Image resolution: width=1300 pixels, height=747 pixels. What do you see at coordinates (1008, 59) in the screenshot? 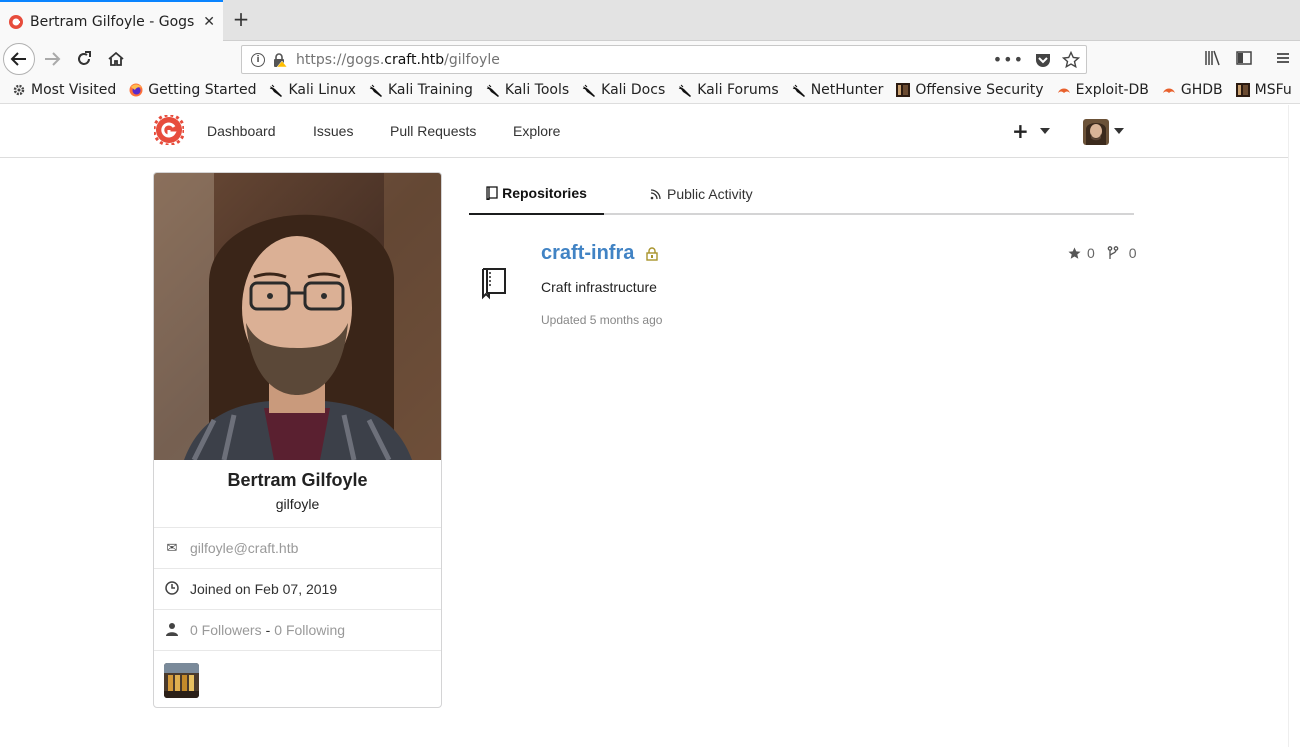
I see `page-actions-icon: •••` at bounding box center [1008, 59].